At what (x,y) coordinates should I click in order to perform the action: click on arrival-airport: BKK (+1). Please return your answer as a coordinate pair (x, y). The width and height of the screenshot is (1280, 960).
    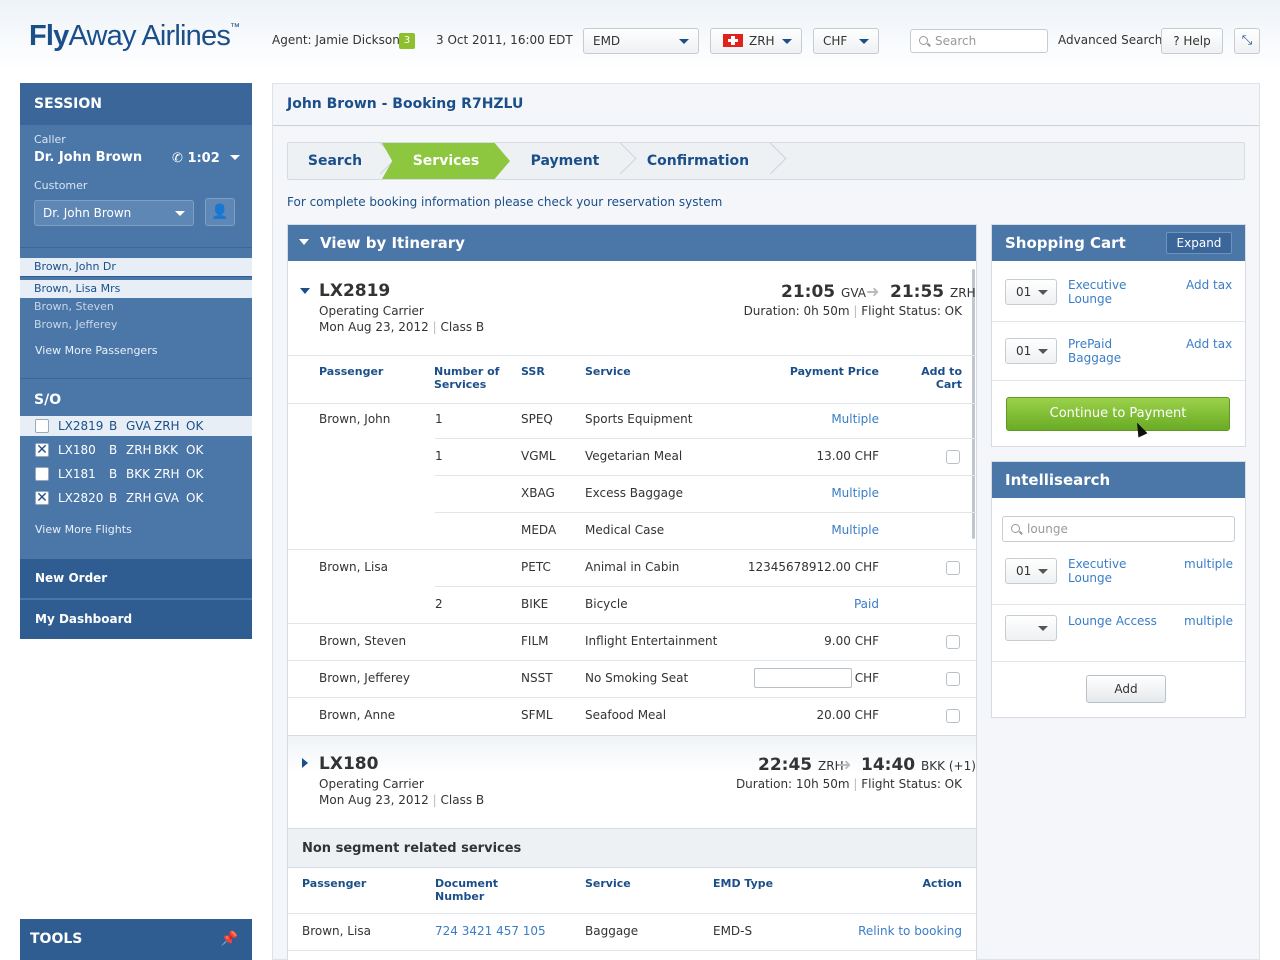
    Looking at the image, I should click on (948, 766).